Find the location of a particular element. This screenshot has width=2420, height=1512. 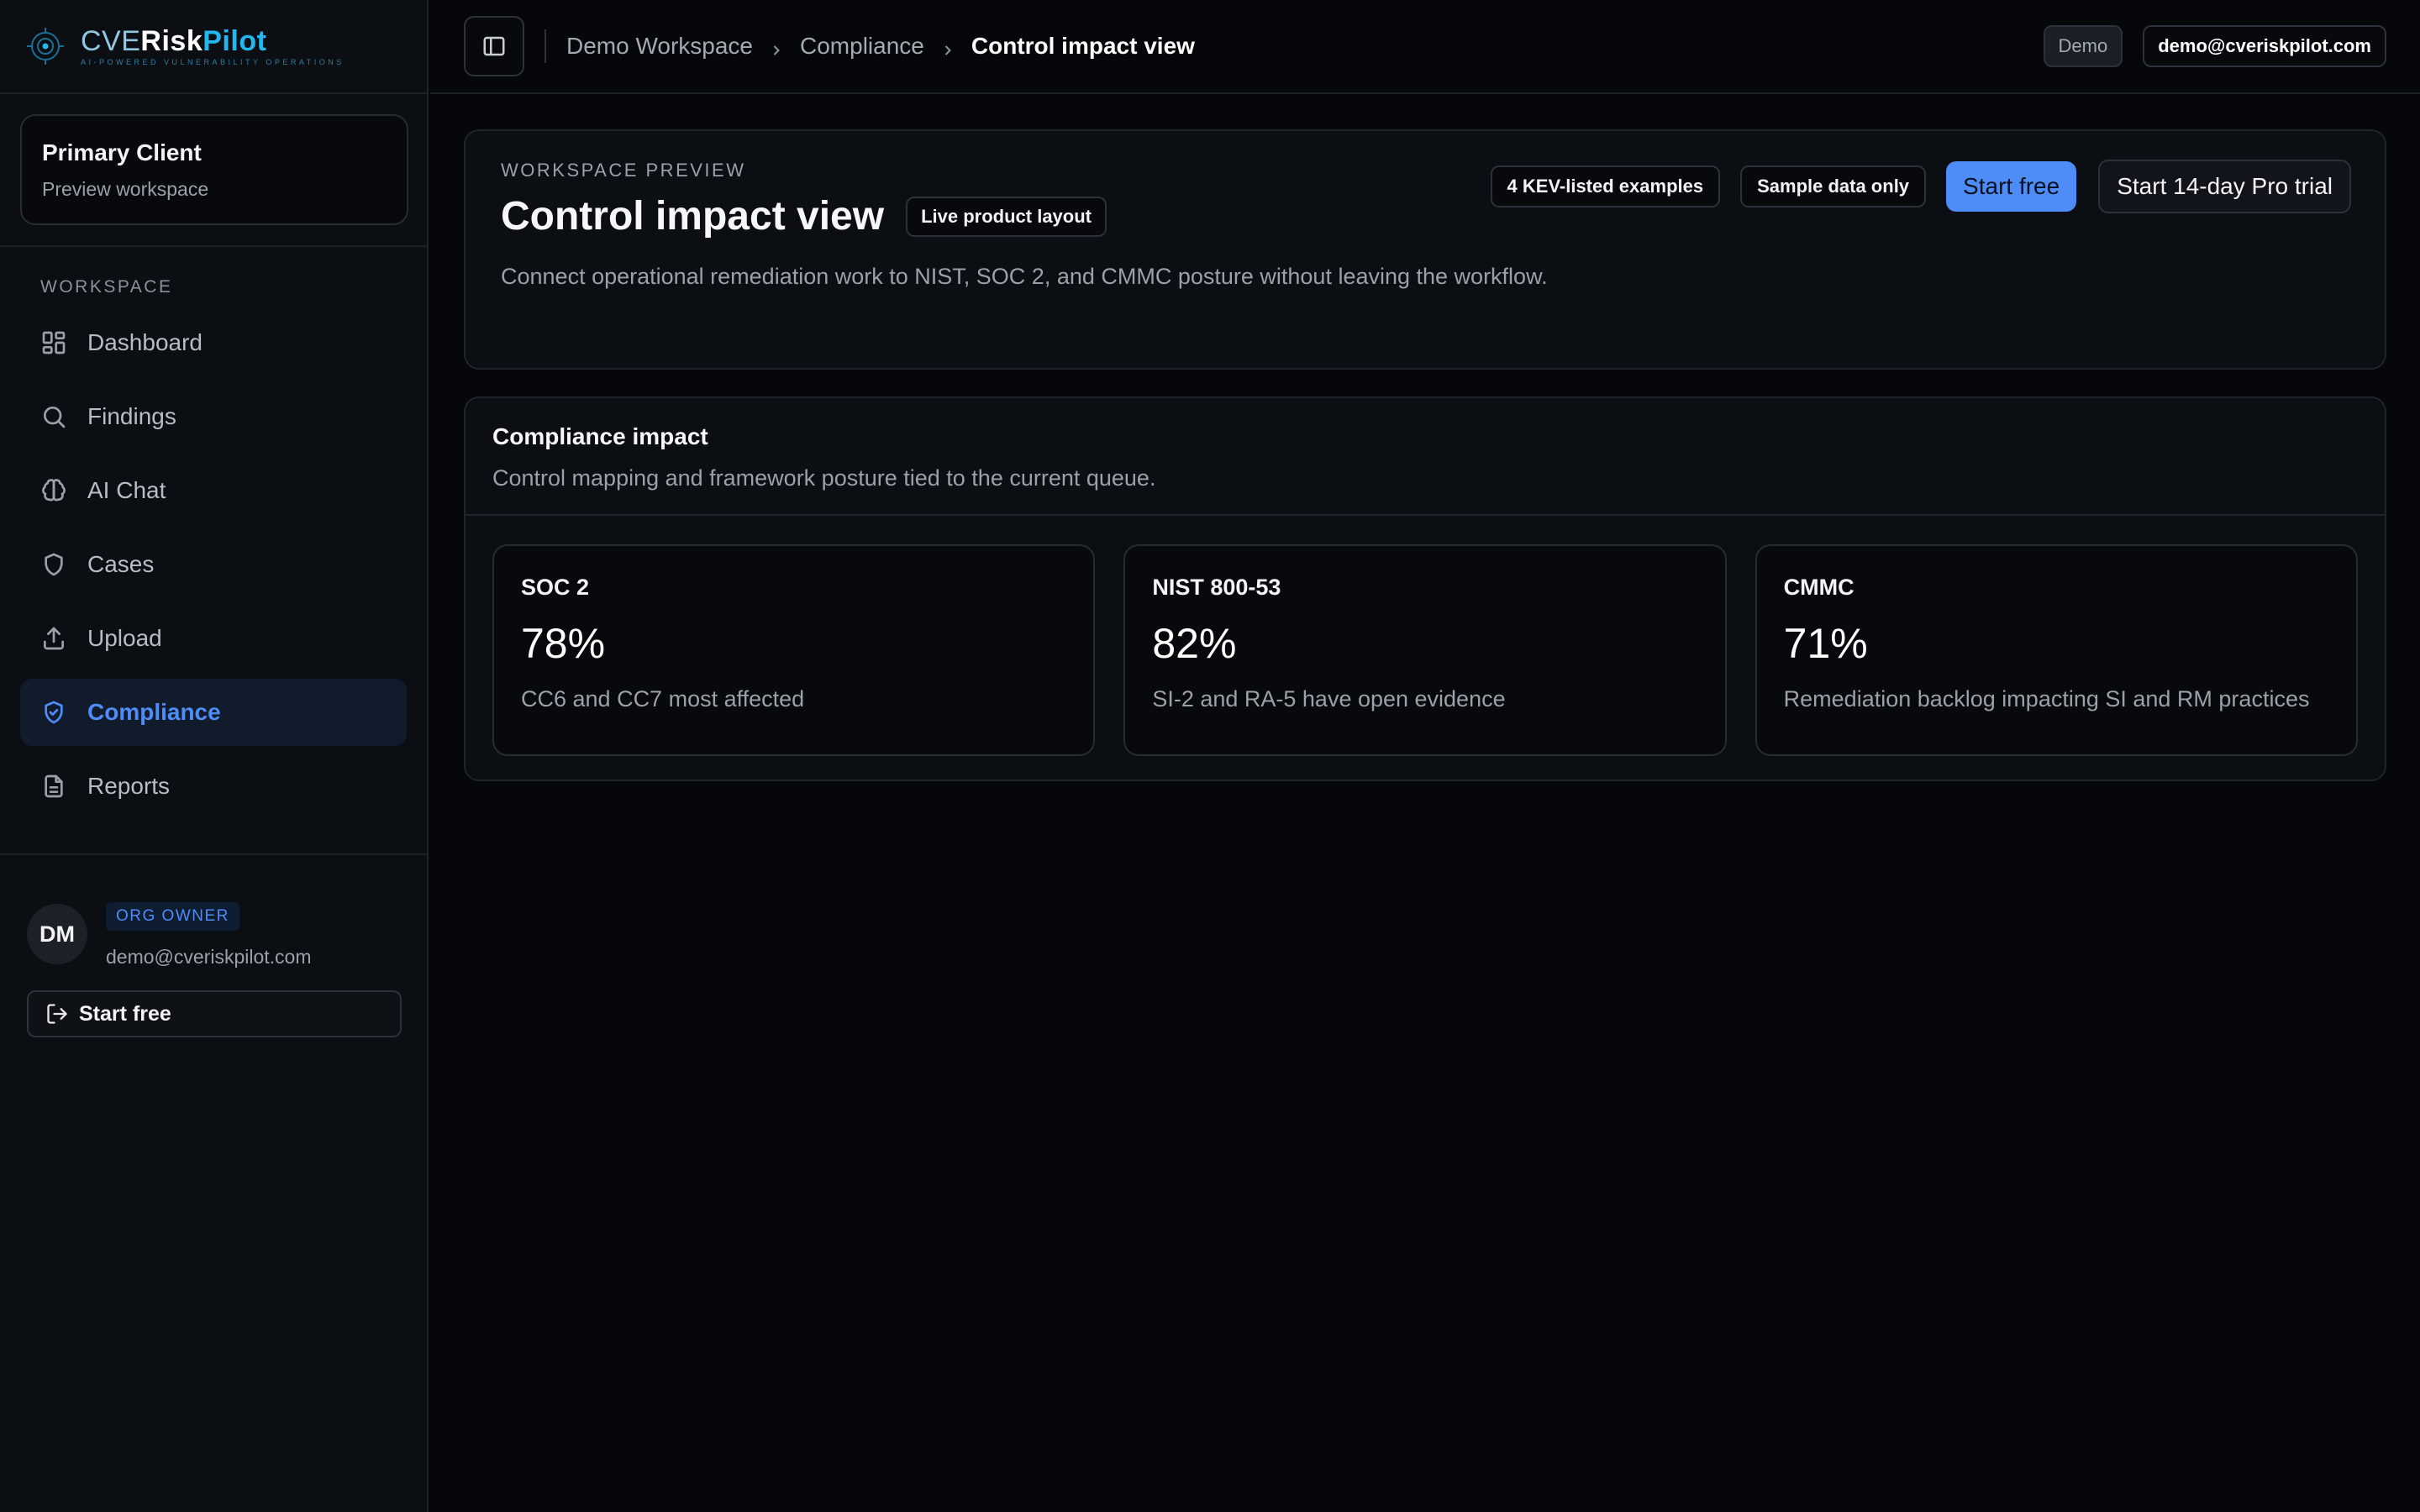

client-subtitle: Preview workspace is located at coordinates (125, 189).